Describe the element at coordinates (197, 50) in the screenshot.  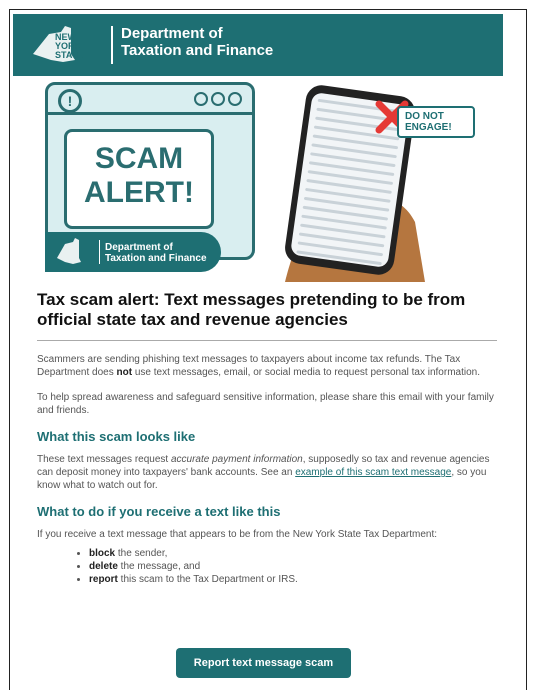
I see `department-line-2: Taxation and Finance` at that location.